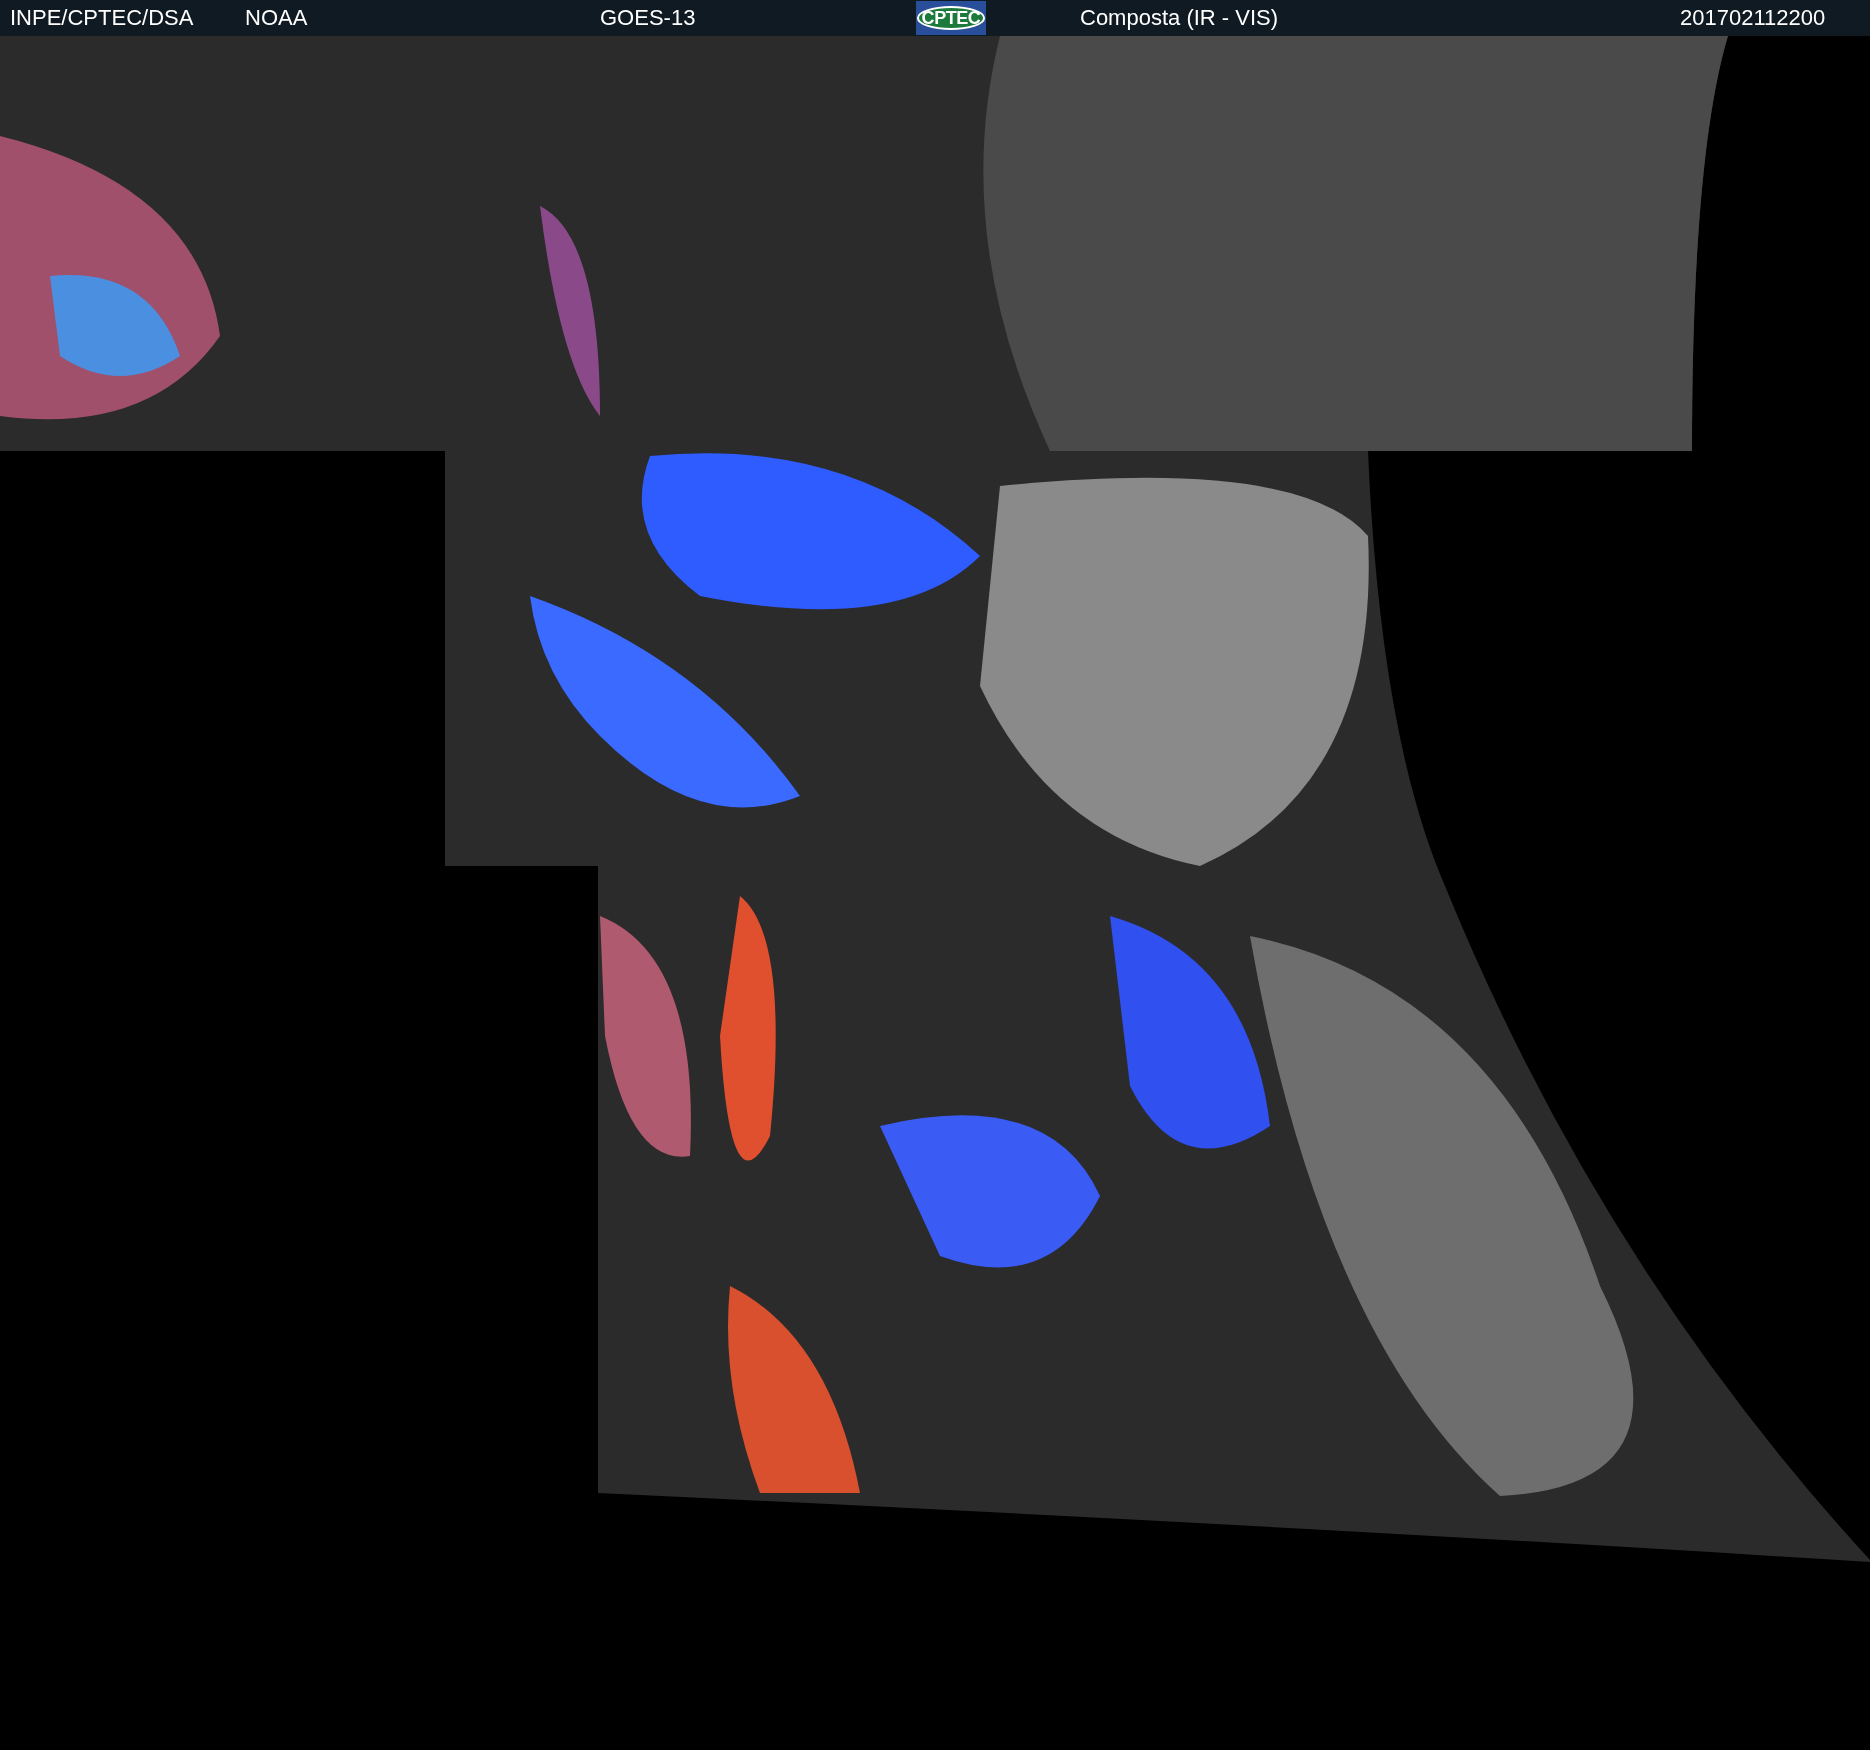 Image resolution: width=1870 pixels, height=1750 pixels. I want to click on source-label: INPE/CPTEC/DSA, so click(102, 18).